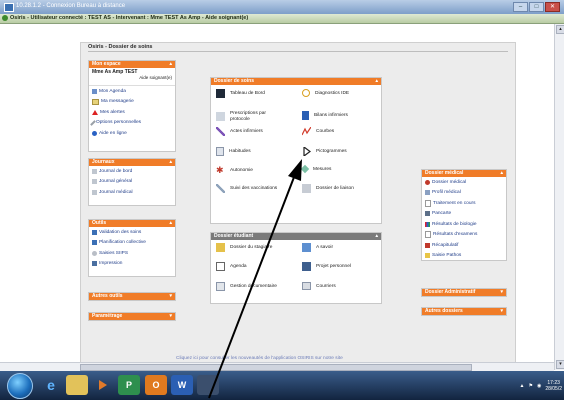  I want to click on menu-item-agenda: Mon Agenda, so click(132, 91).